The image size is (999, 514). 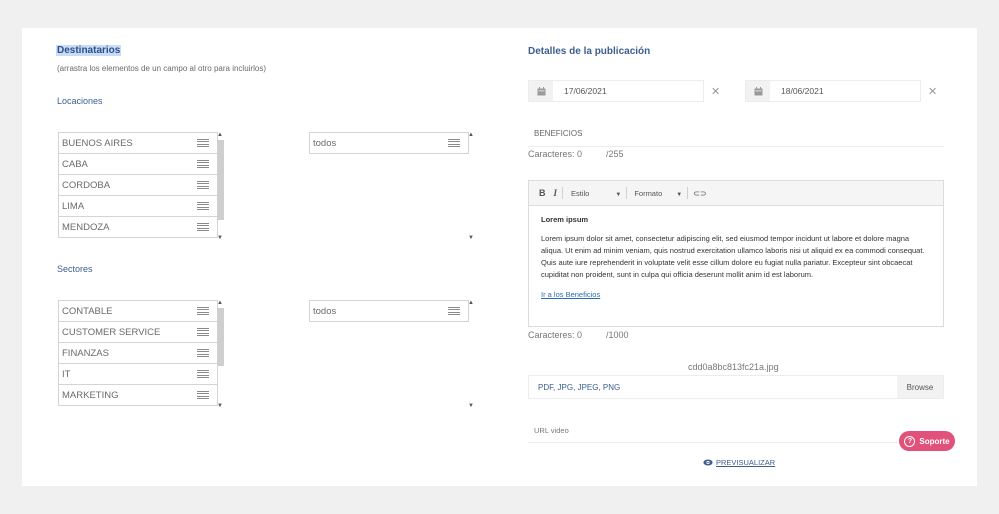 What do you see at coordinates (138, 395) in the screenshot?
I see `list-item: MARKETING` at bounding box center [138, 395].